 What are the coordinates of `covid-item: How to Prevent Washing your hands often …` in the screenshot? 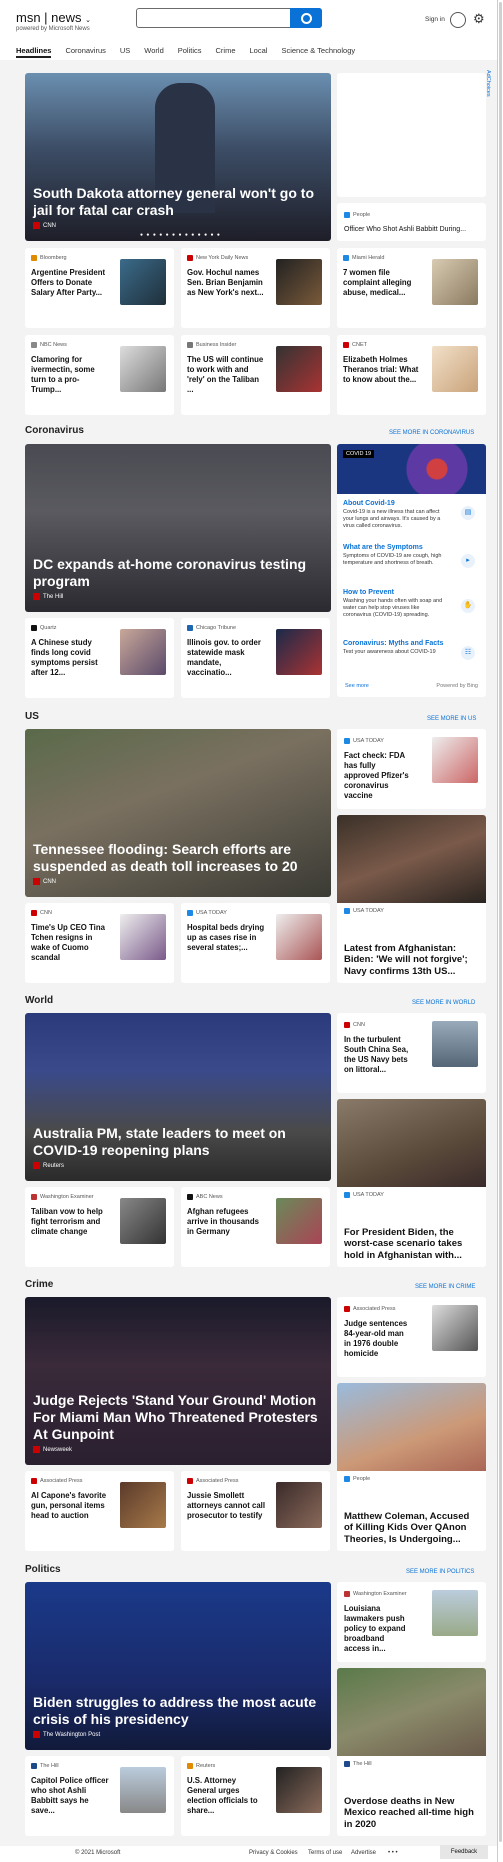 It's located at (411, 611).